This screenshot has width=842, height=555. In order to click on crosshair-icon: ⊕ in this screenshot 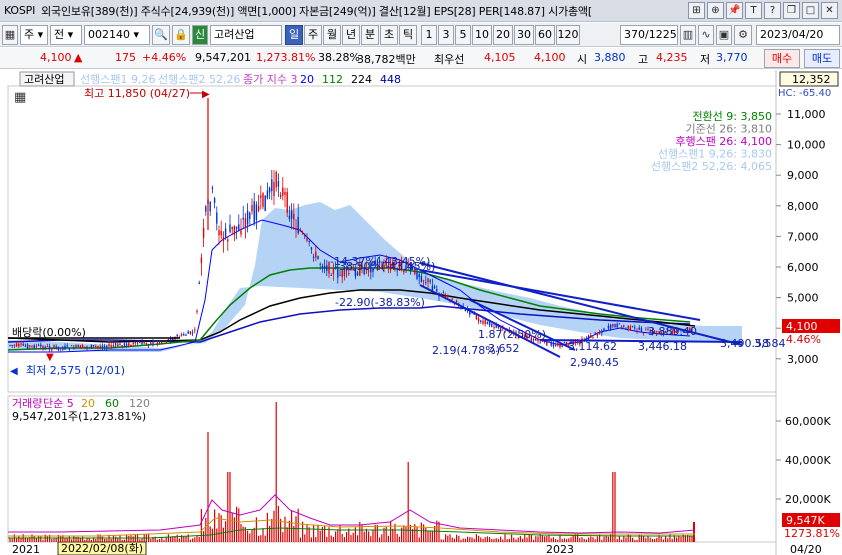, I will do `click(715, 10)`.